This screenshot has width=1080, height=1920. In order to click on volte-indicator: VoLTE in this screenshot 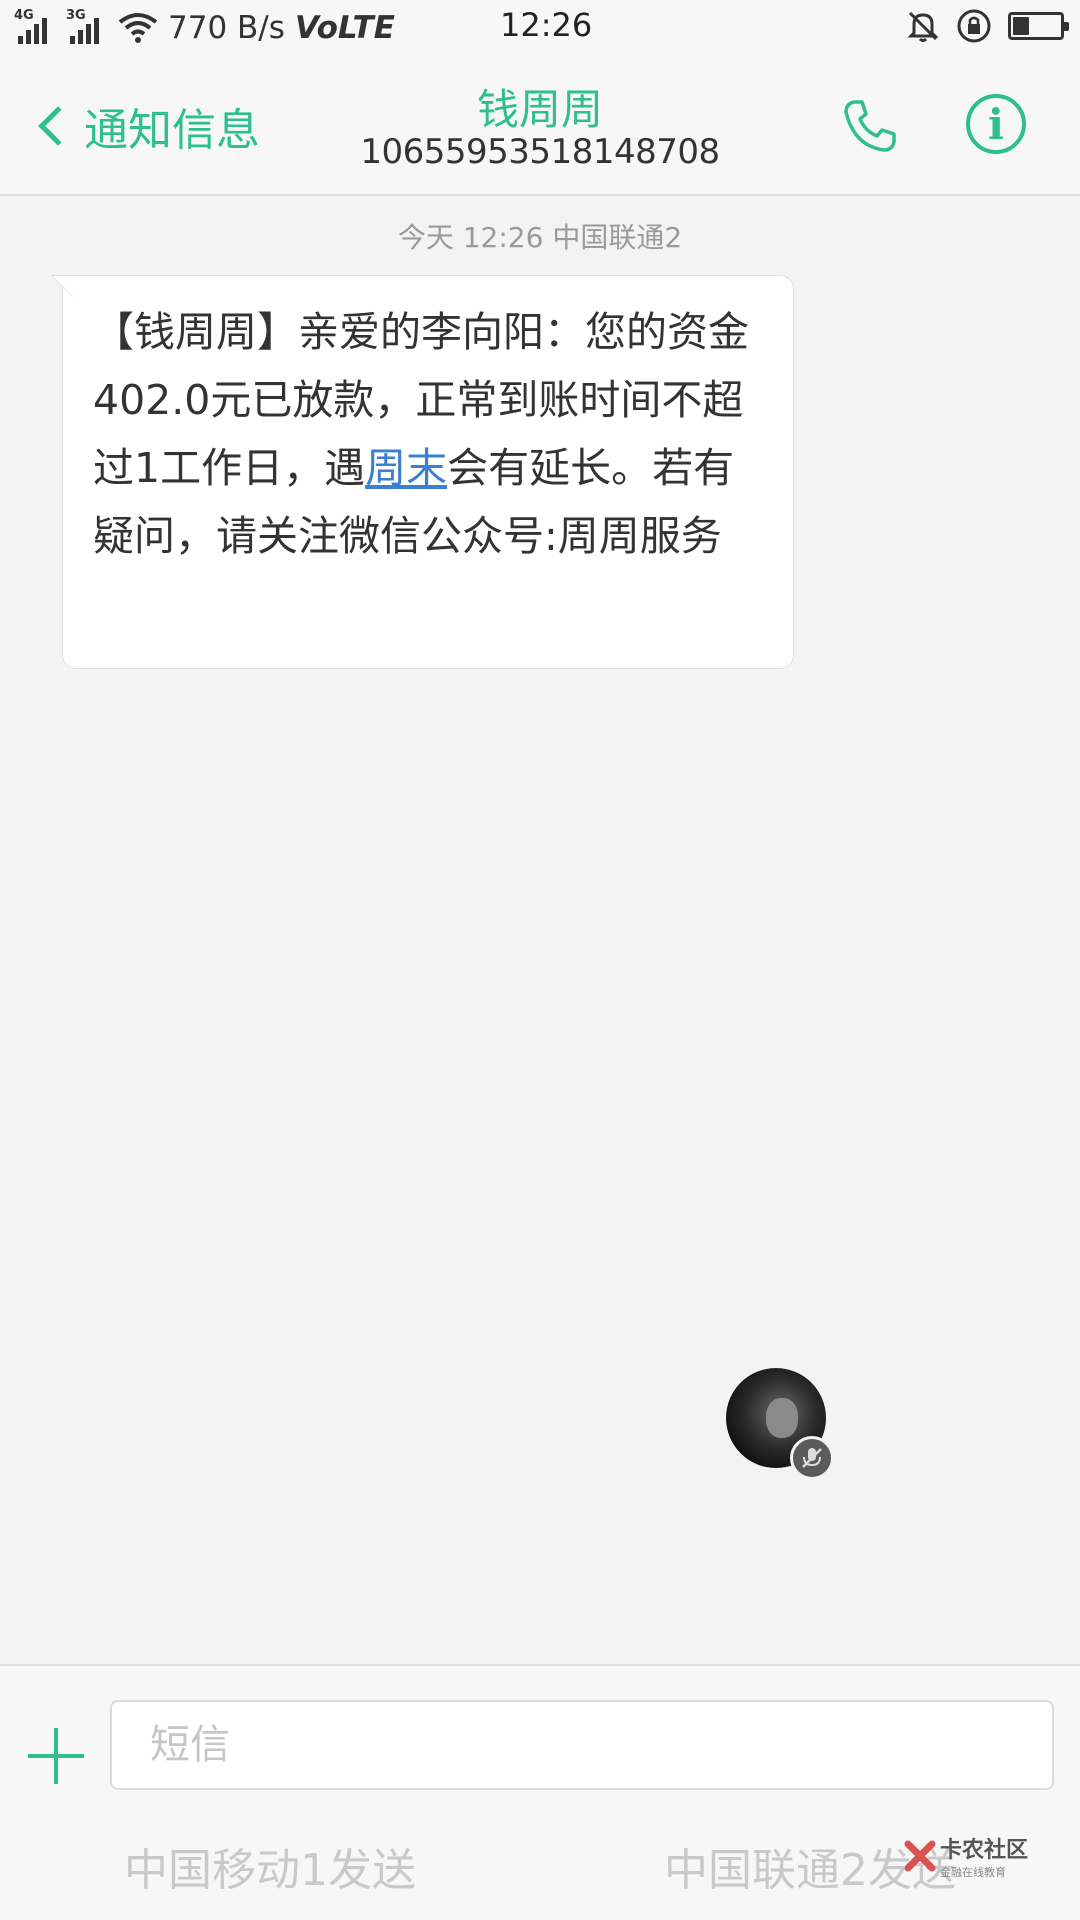, I will do `click(344, 28)`.